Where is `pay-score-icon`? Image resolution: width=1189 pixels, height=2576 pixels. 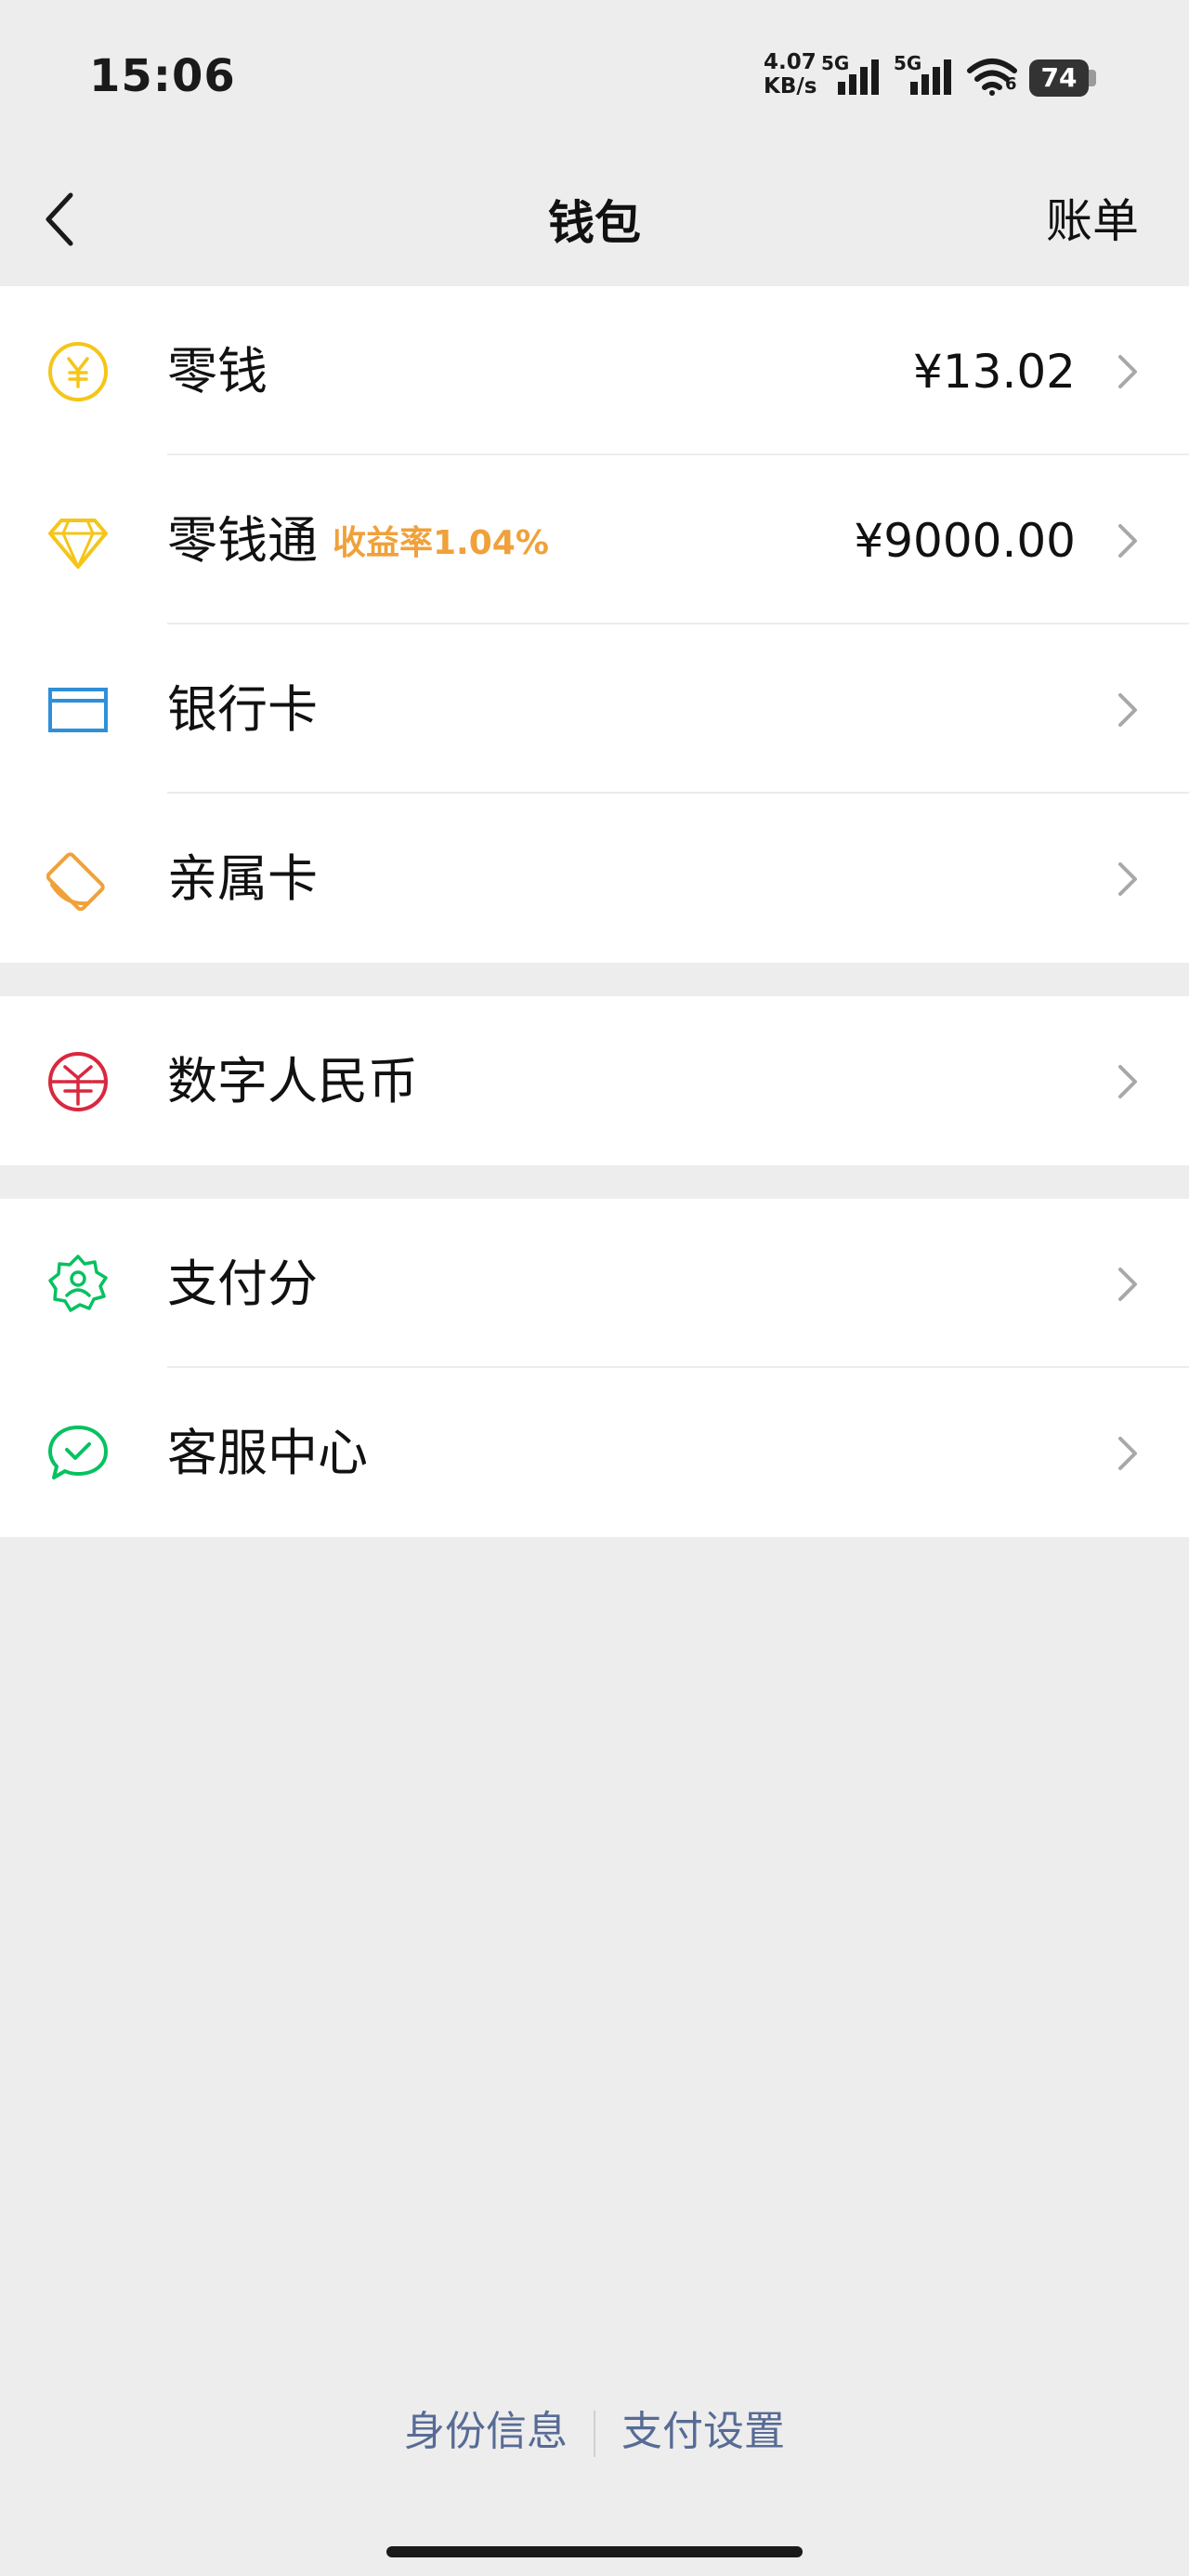
pay-score-icon is located at coordinates (78, 1283).